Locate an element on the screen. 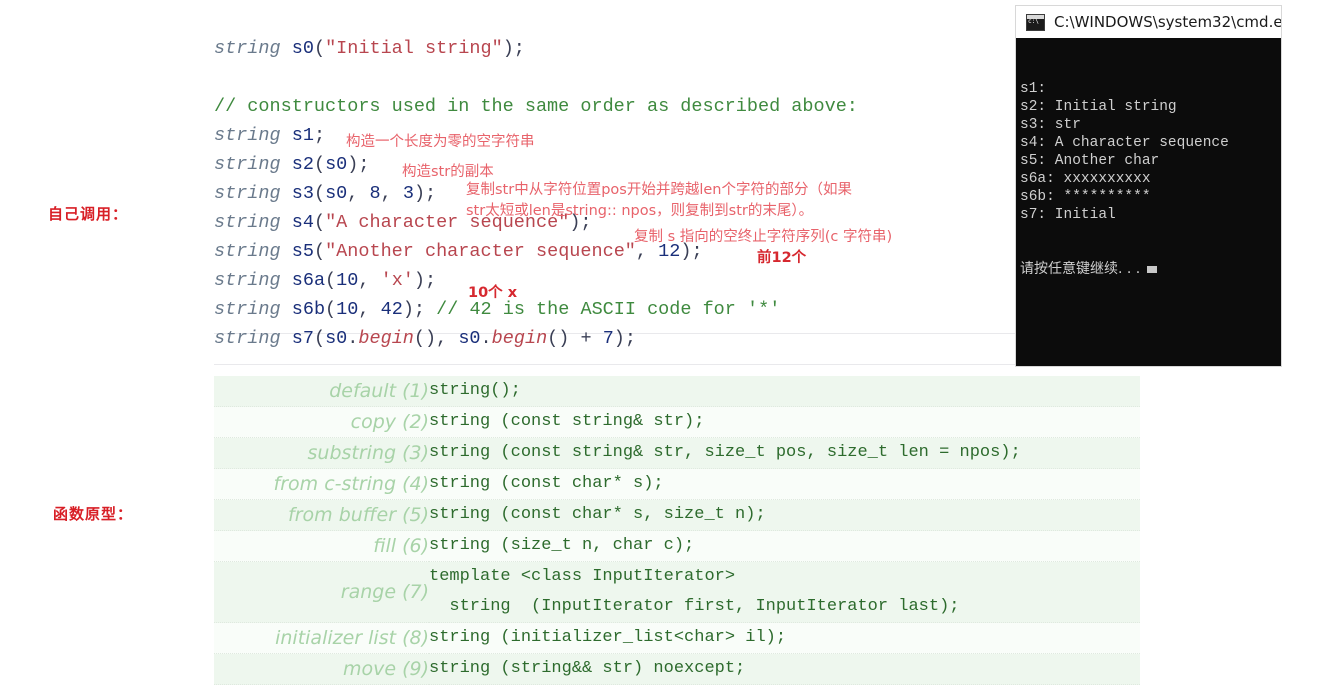 The height and width of the screenshot is (685, 1330). annotation-s3-line2: str太短或len是string:: npos，则复制到str的末尾）。 is located at coordinates (640, 211).